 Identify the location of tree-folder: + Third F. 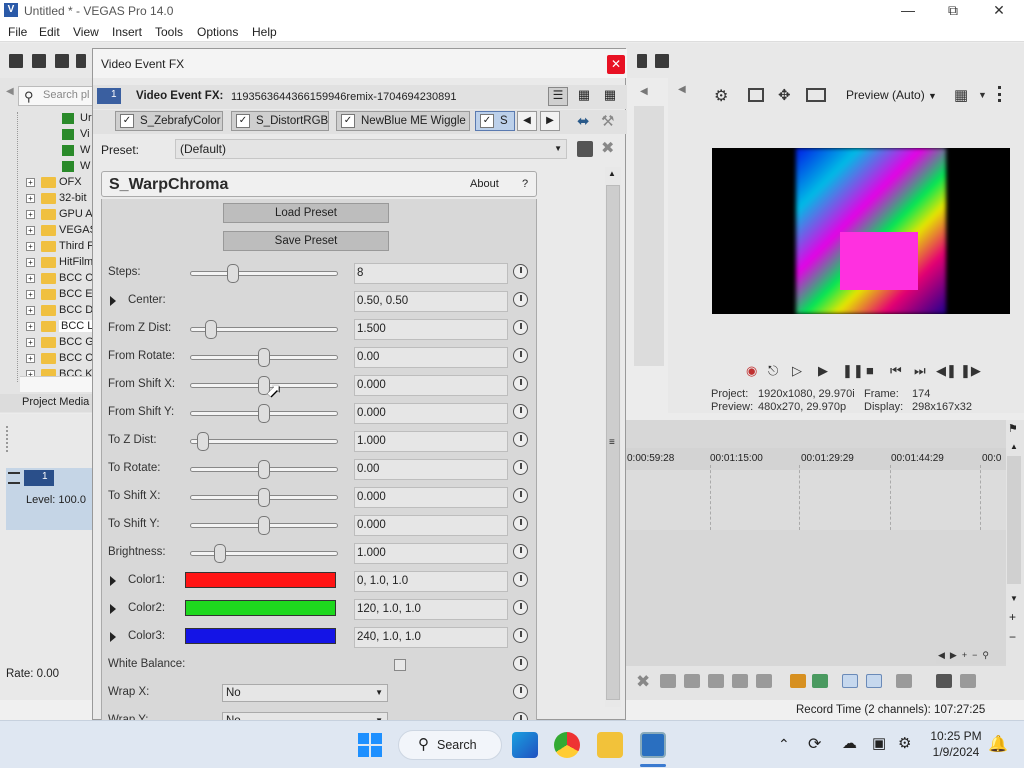
(60, 248).